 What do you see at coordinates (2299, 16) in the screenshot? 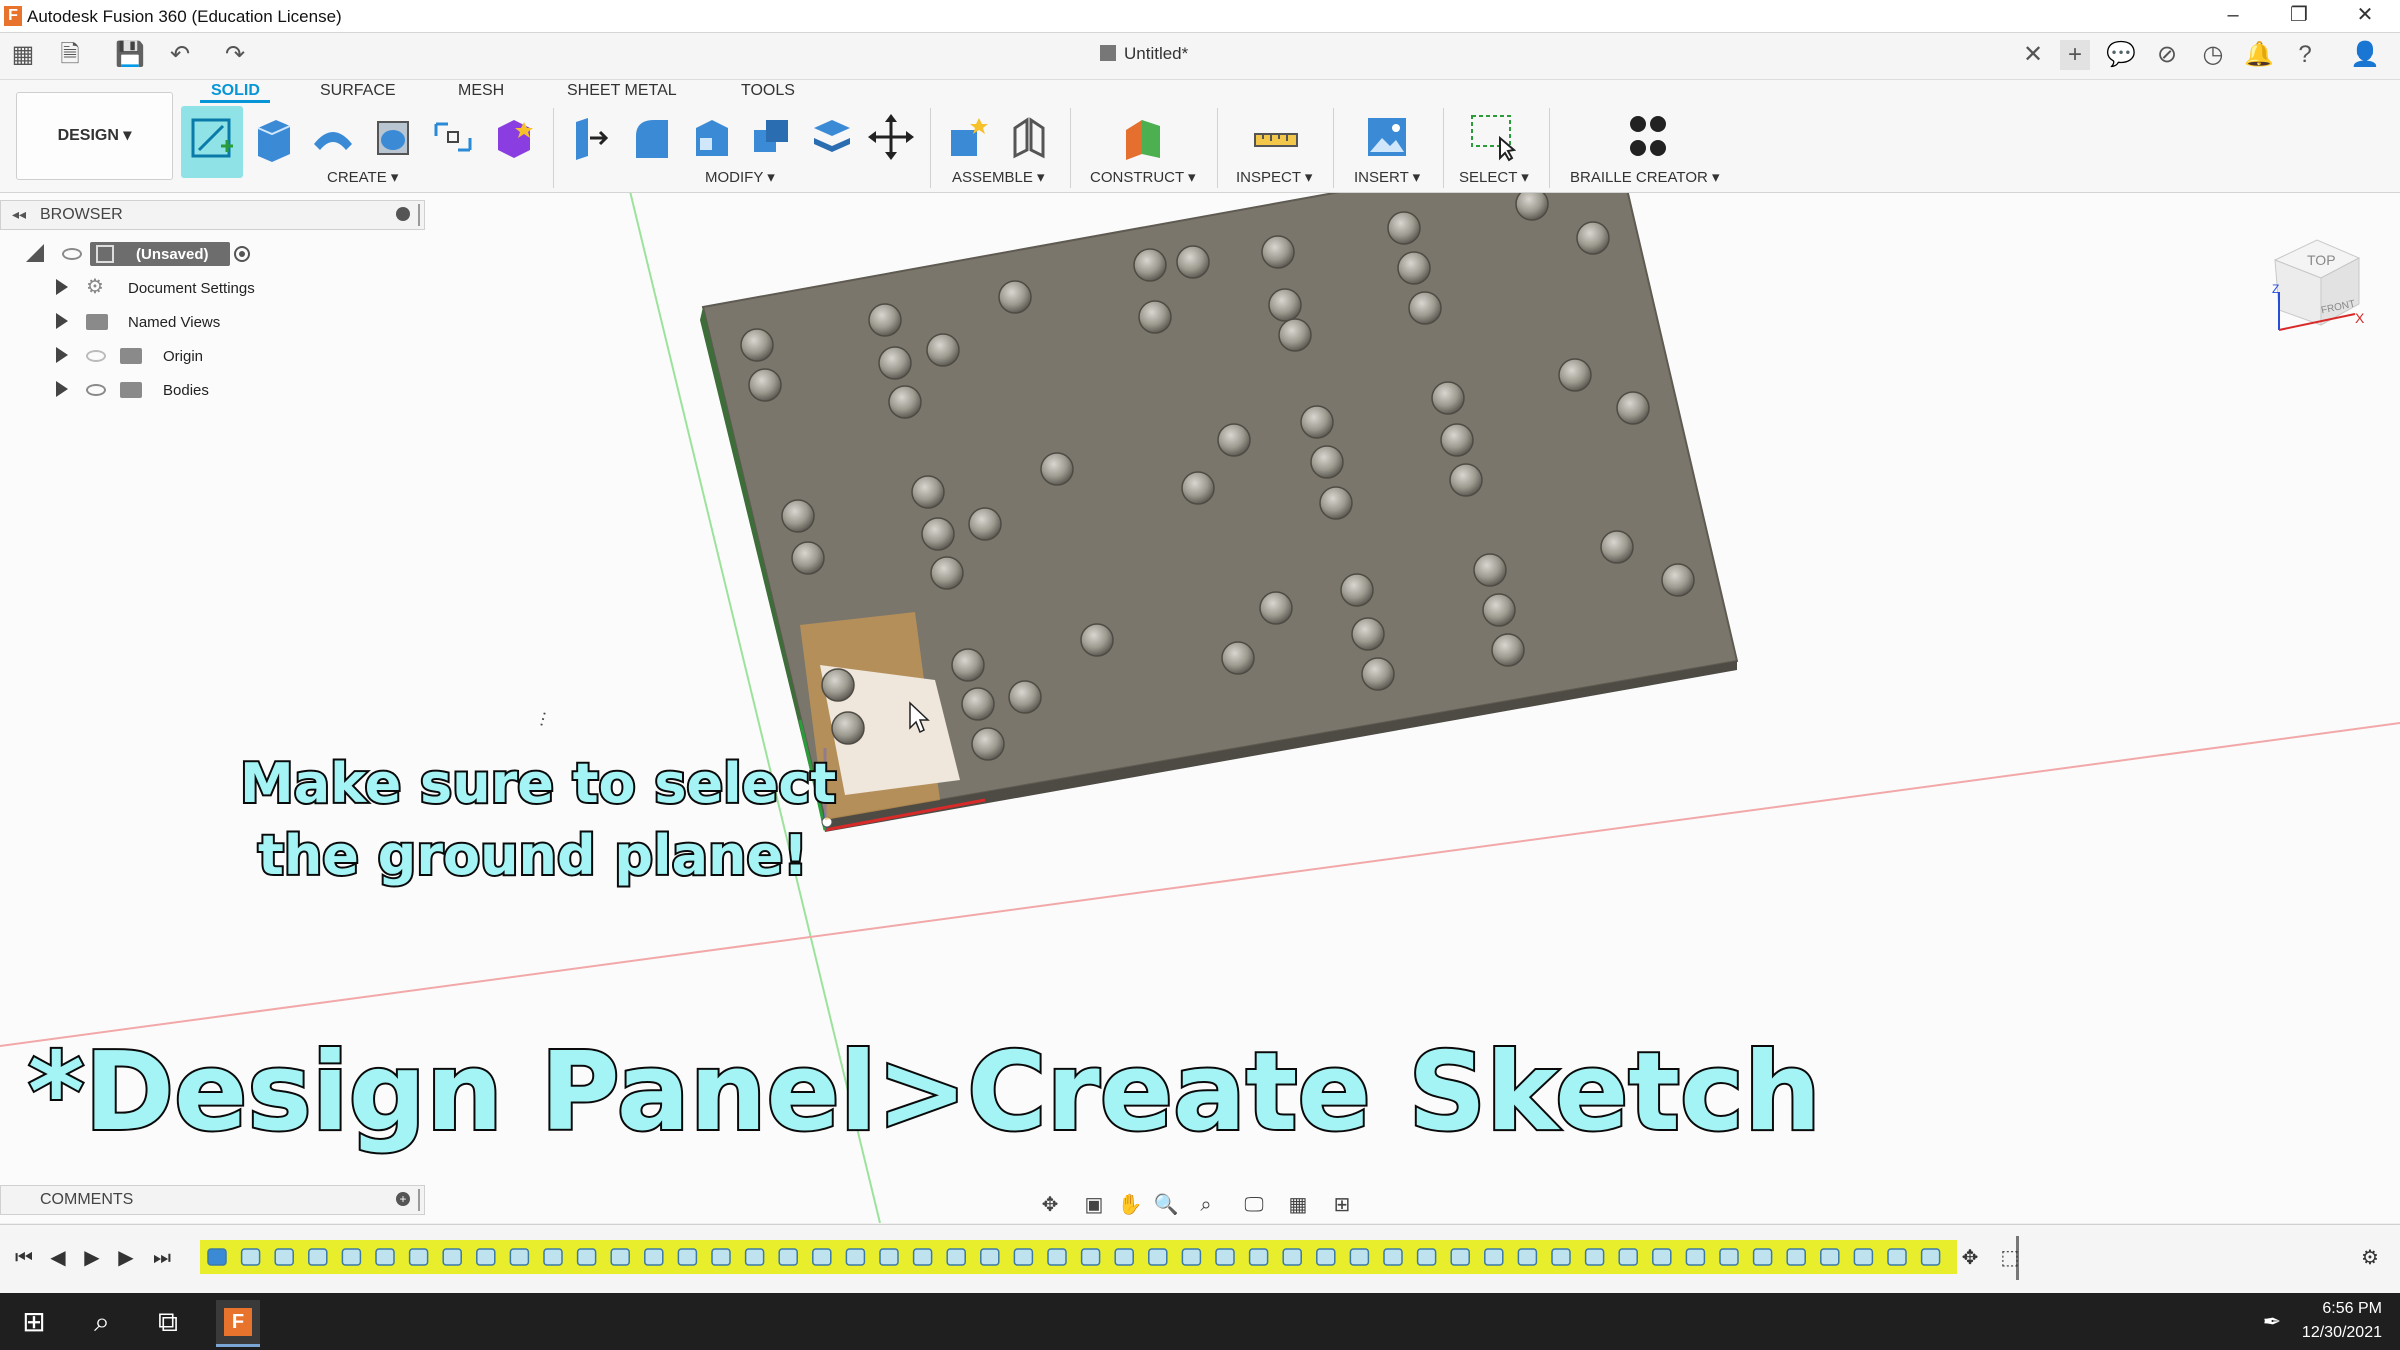
I see `maximize-button: ❐` at bounding box center [2299, 16].